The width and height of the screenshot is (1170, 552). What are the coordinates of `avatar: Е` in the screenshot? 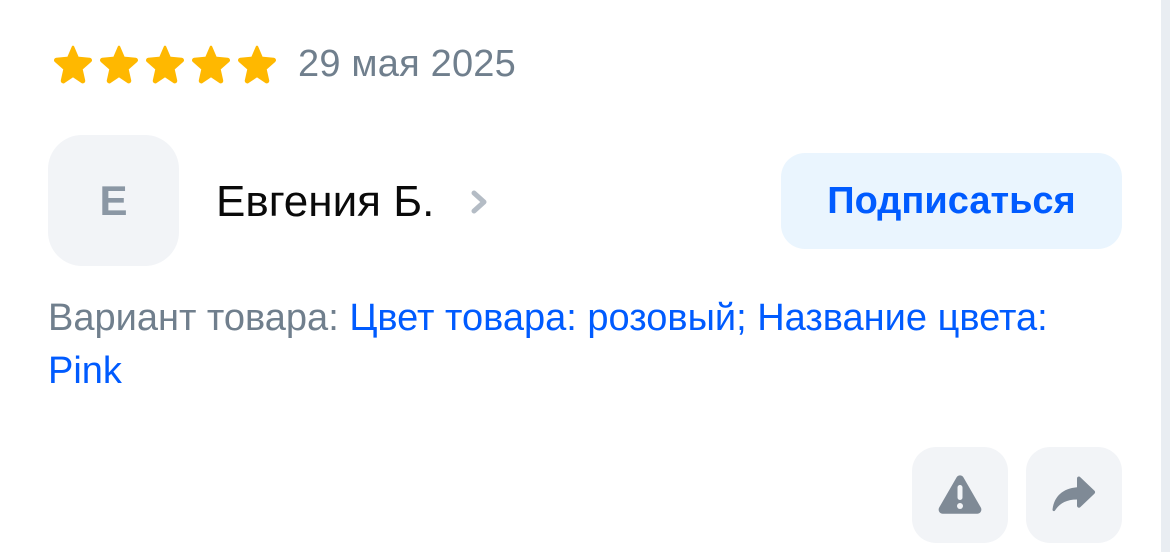 It's located at (113, 200).